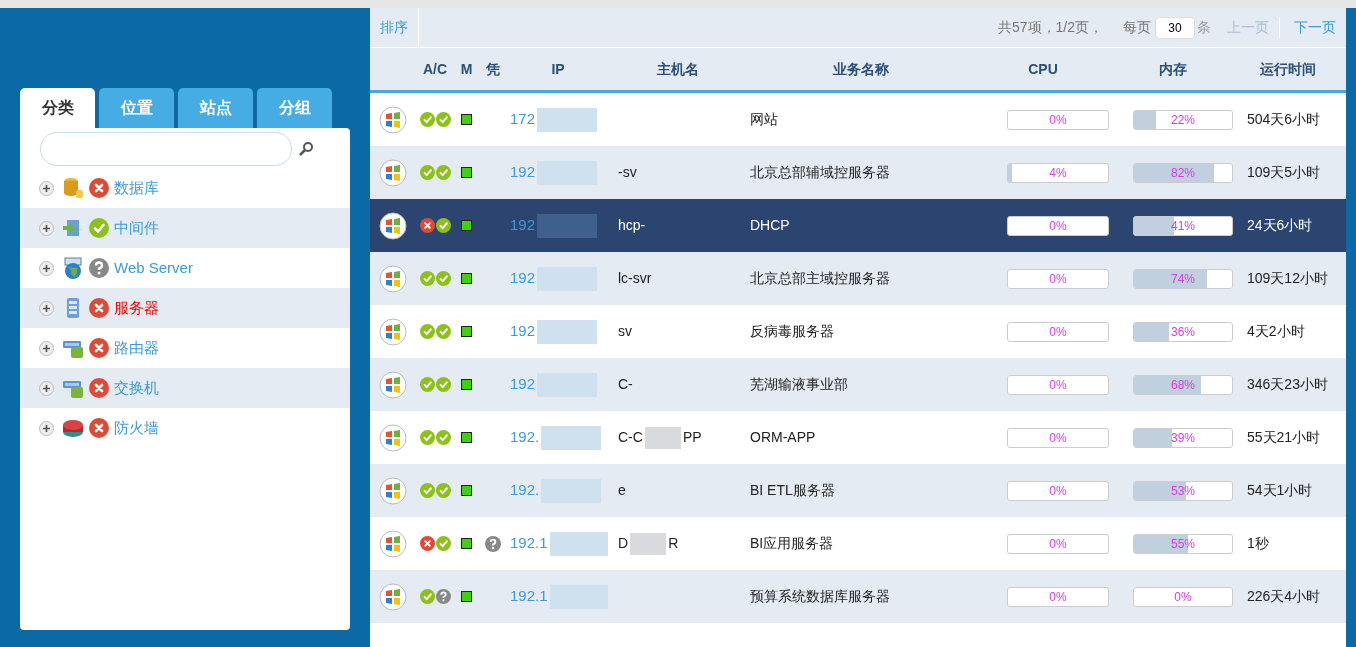 The image size is (1356, 647). What do you see at coordinates (1175, 27) in the screenshot?
I see `per-page-field: 30` at bounding box center [1175, 27].